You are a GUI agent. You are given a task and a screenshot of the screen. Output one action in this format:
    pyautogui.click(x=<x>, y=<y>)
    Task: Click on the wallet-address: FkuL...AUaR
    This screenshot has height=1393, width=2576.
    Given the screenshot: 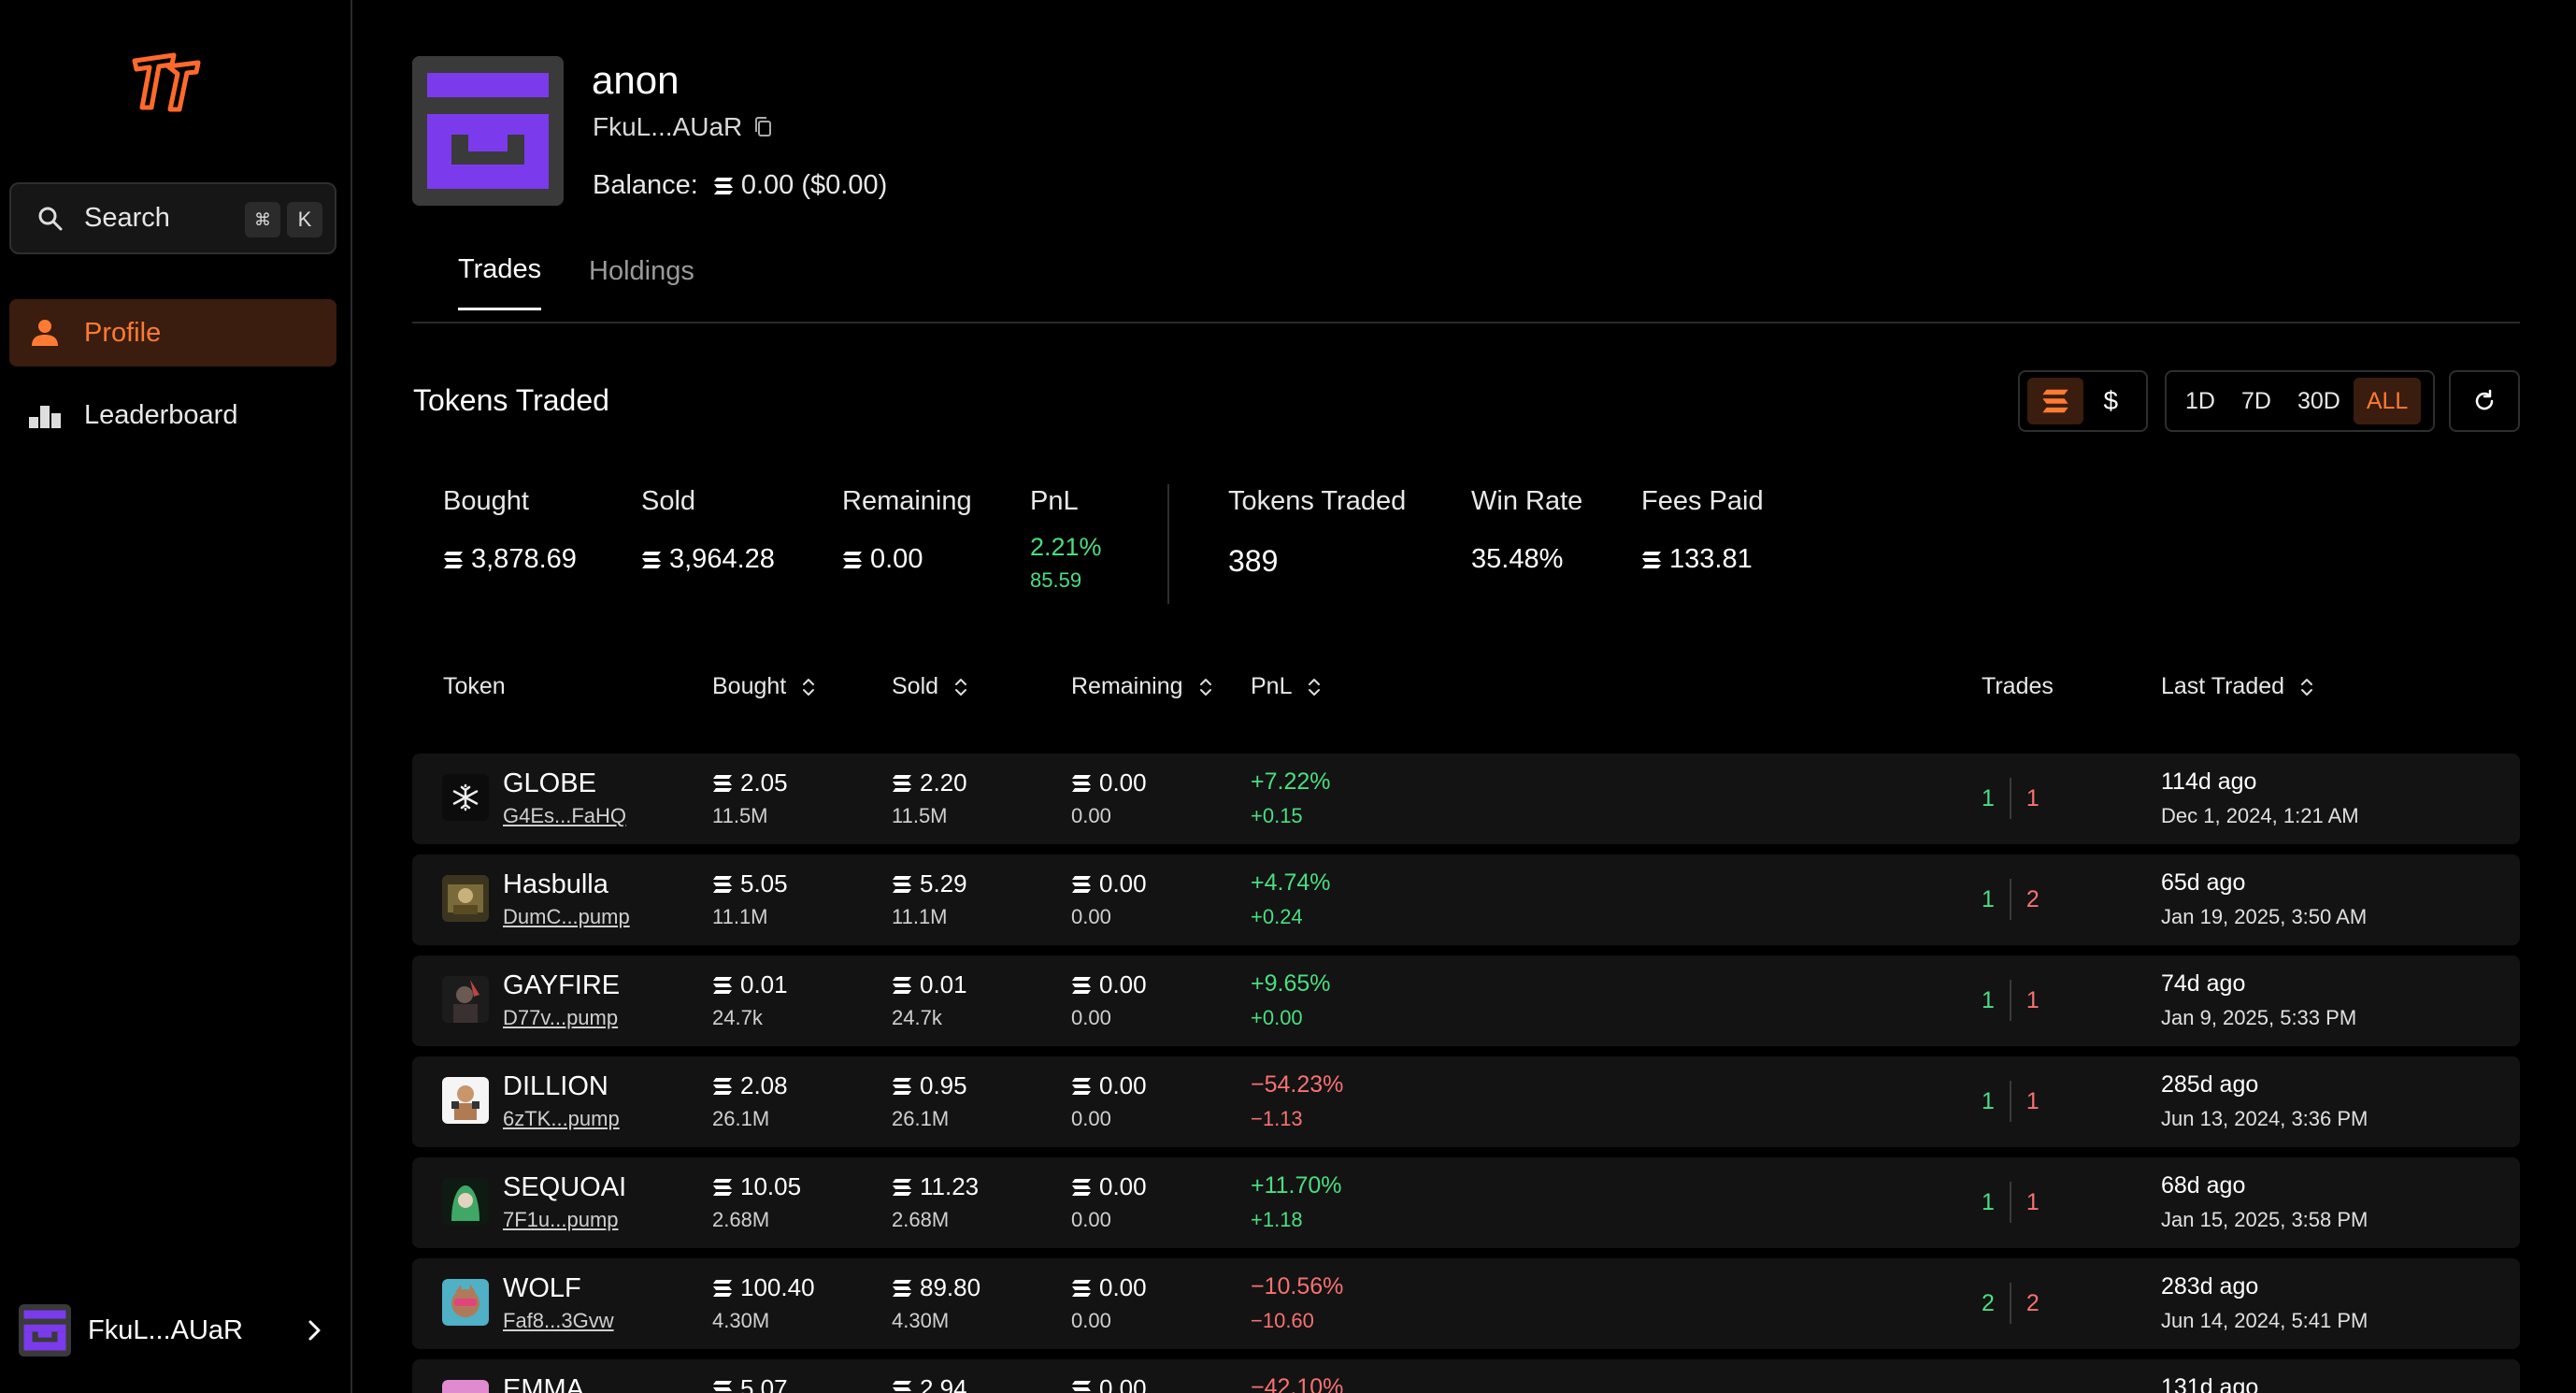 What is the action you would take?
    pyautogui.click(x=668, y=126)
    